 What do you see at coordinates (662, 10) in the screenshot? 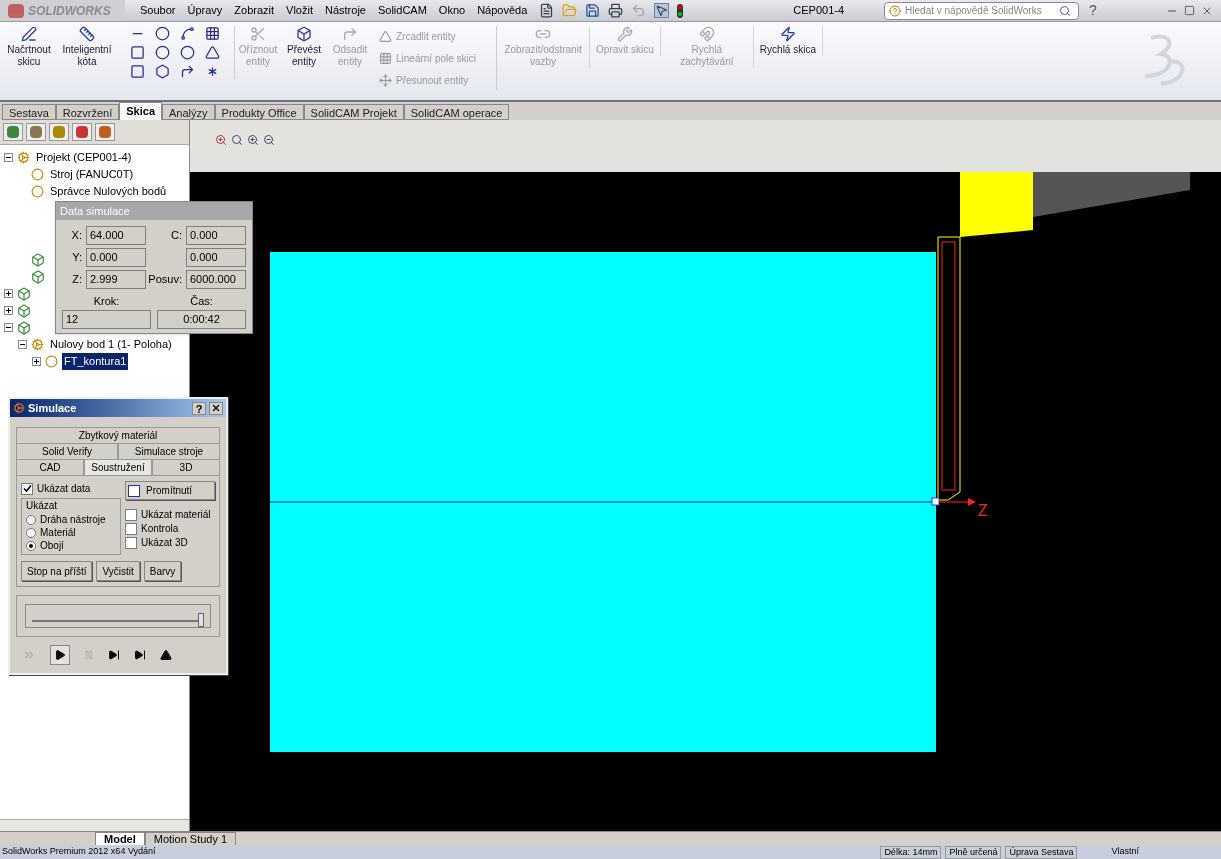
I see `pointer-icon` at bounding box center [662, 10].